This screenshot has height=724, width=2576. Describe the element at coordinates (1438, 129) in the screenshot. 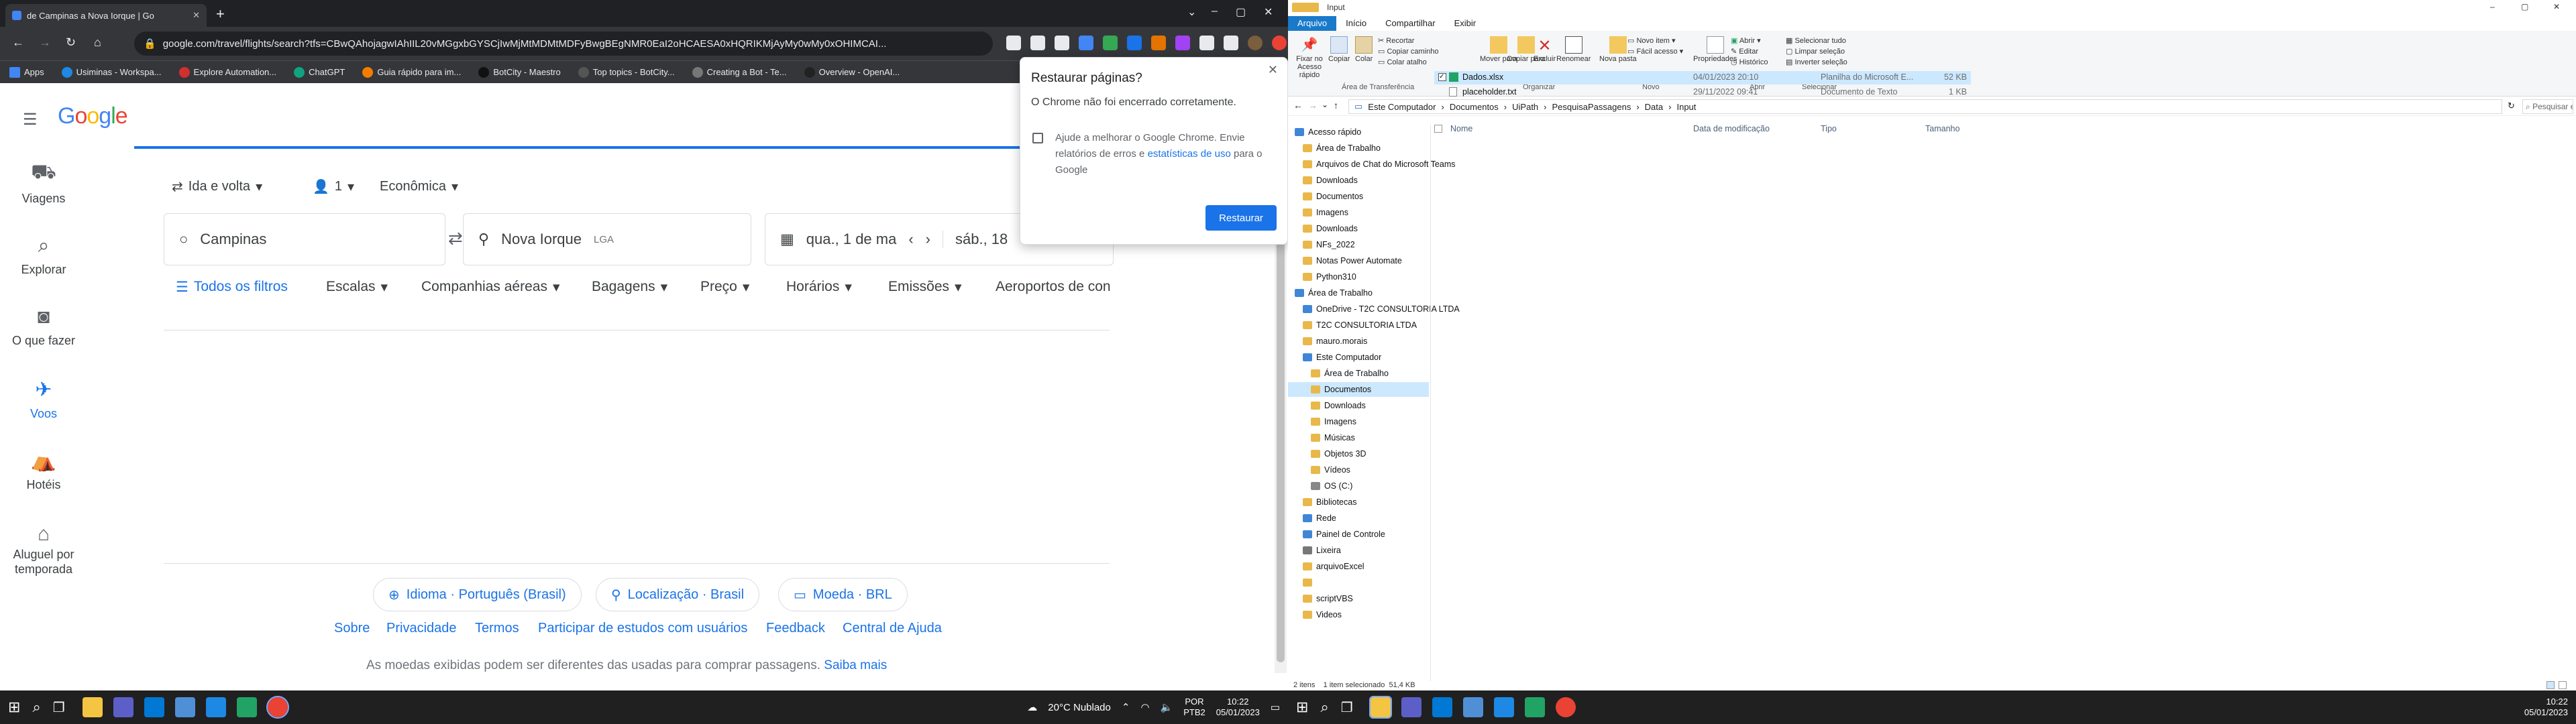

I see `select-all-checkbox` at that location.